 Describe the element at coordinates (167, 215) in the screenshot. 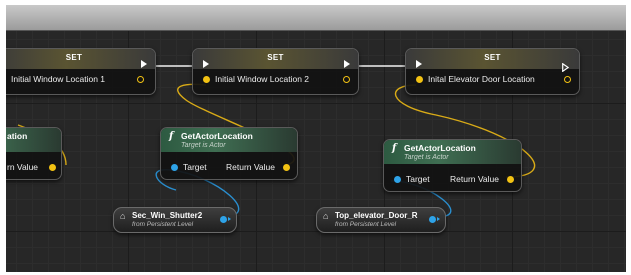

I see `actor-reference-name: Sec_Win_Shutter2` at that location.